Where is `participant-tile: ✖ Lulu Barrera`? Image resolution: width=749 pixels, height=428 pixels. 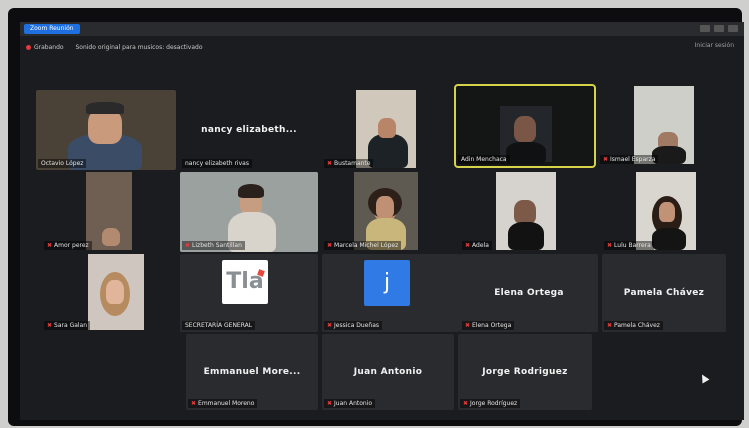 participant-tile: ✖ Lulu Barrera is located at coordinates (664, 212).